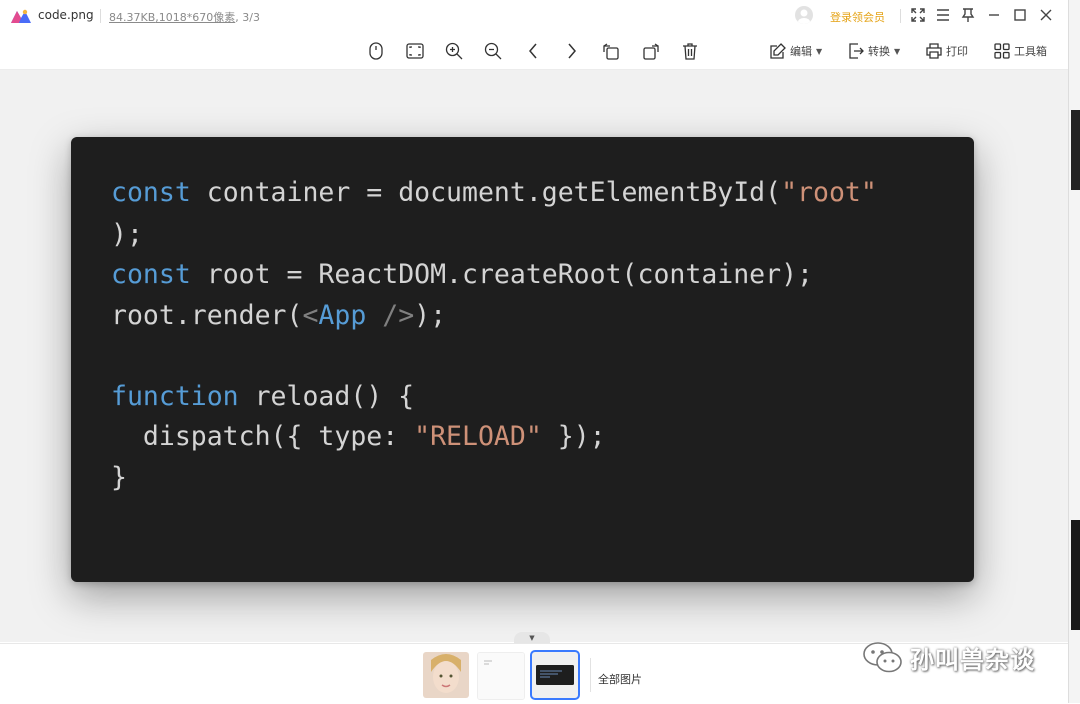  I want to click on rotate-left-icon, so click(611, 51).